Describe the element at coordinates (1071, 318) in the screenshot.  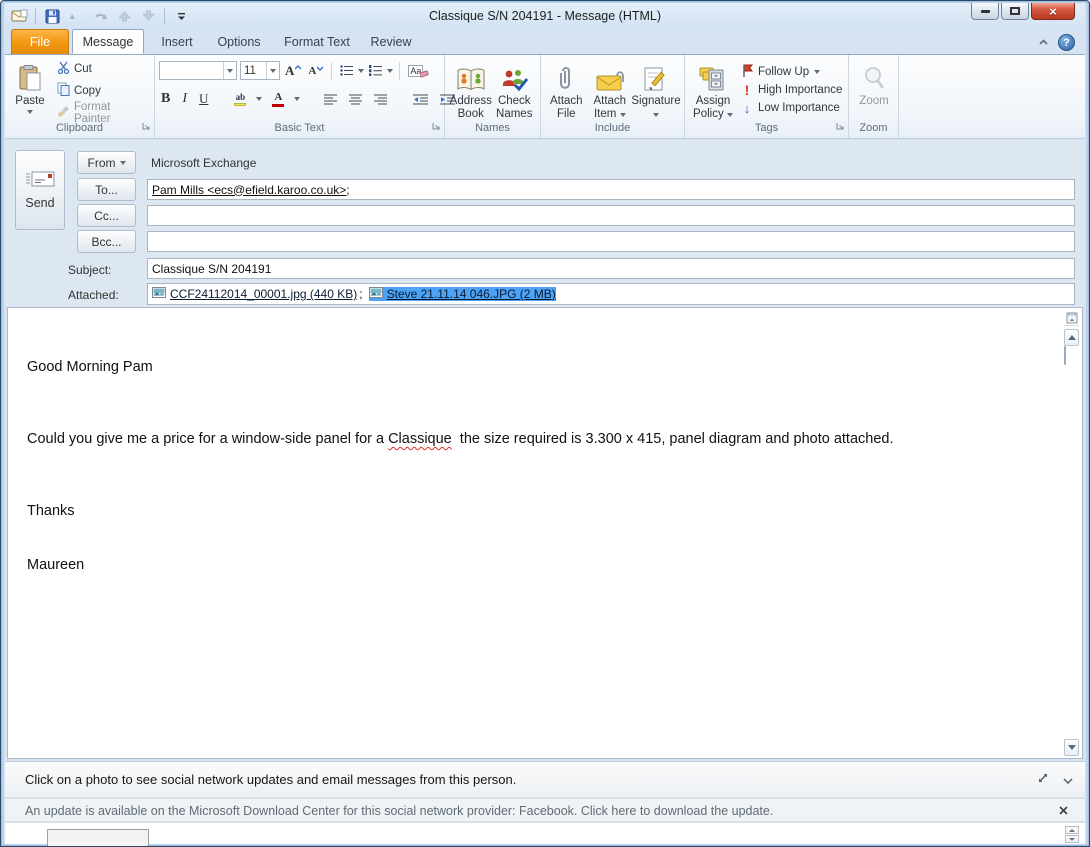
I see `ruler-toggle-icon` at that location.